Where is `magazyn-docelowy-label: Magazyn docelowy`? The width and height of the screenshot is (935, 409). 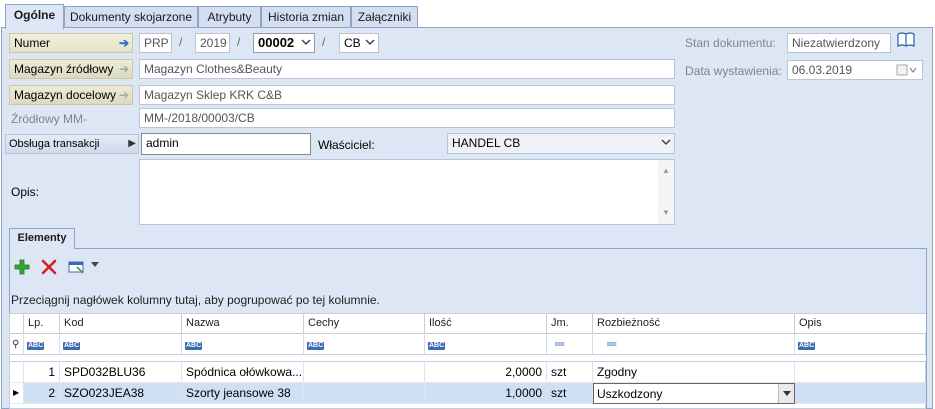 magazyn-docelowy-label: Magazyn docelowy is located at coordinates (65, 95).